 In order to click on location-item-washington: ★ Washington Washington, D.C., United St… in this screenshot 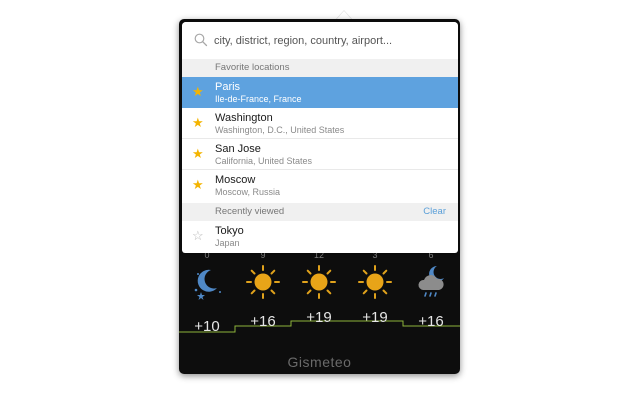, I will do `click(320, 123)`.